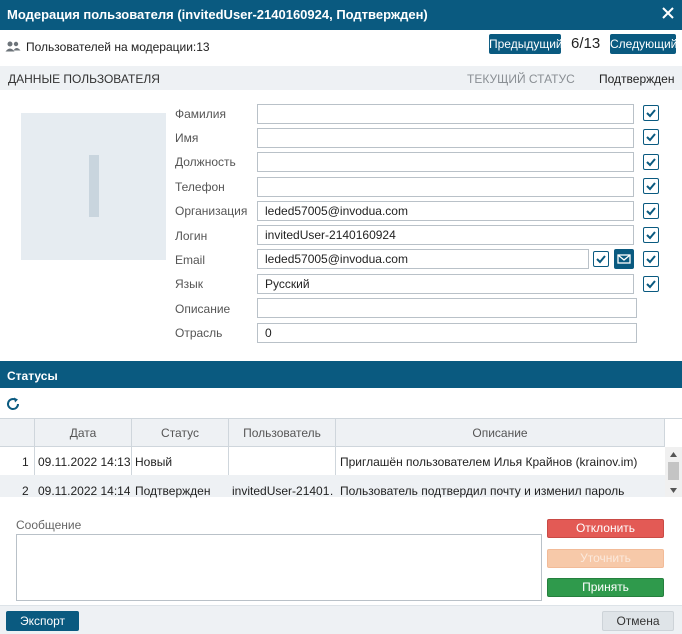 This screenshot has width=682, height=634. I want to click on row-status: Подтвержден, so click(173, 491).